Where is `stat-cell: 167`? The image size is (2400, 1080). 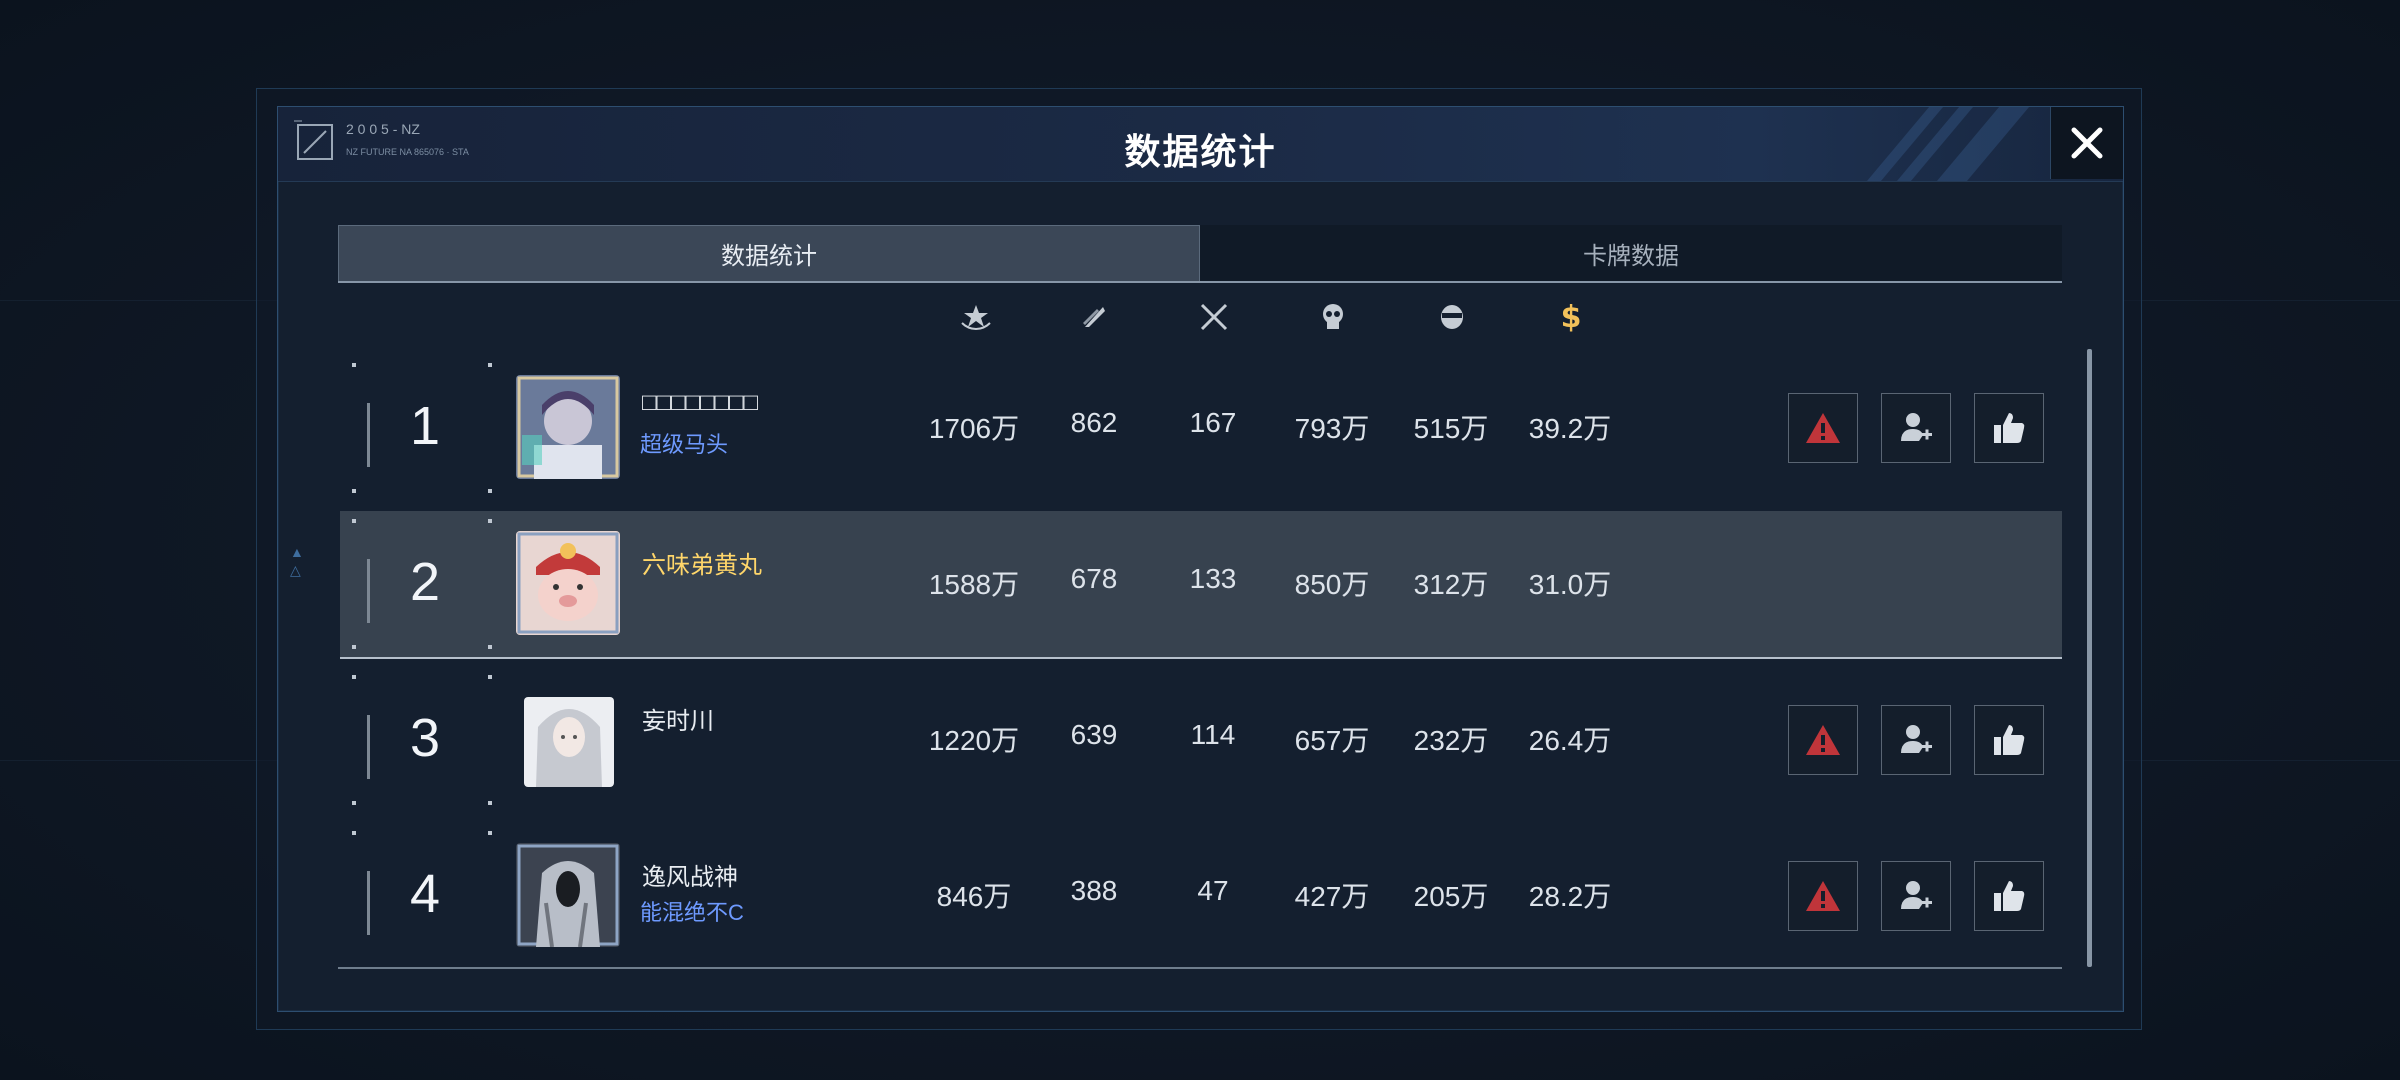
stat-cell: 167 is located at coordinates (1213, 422).